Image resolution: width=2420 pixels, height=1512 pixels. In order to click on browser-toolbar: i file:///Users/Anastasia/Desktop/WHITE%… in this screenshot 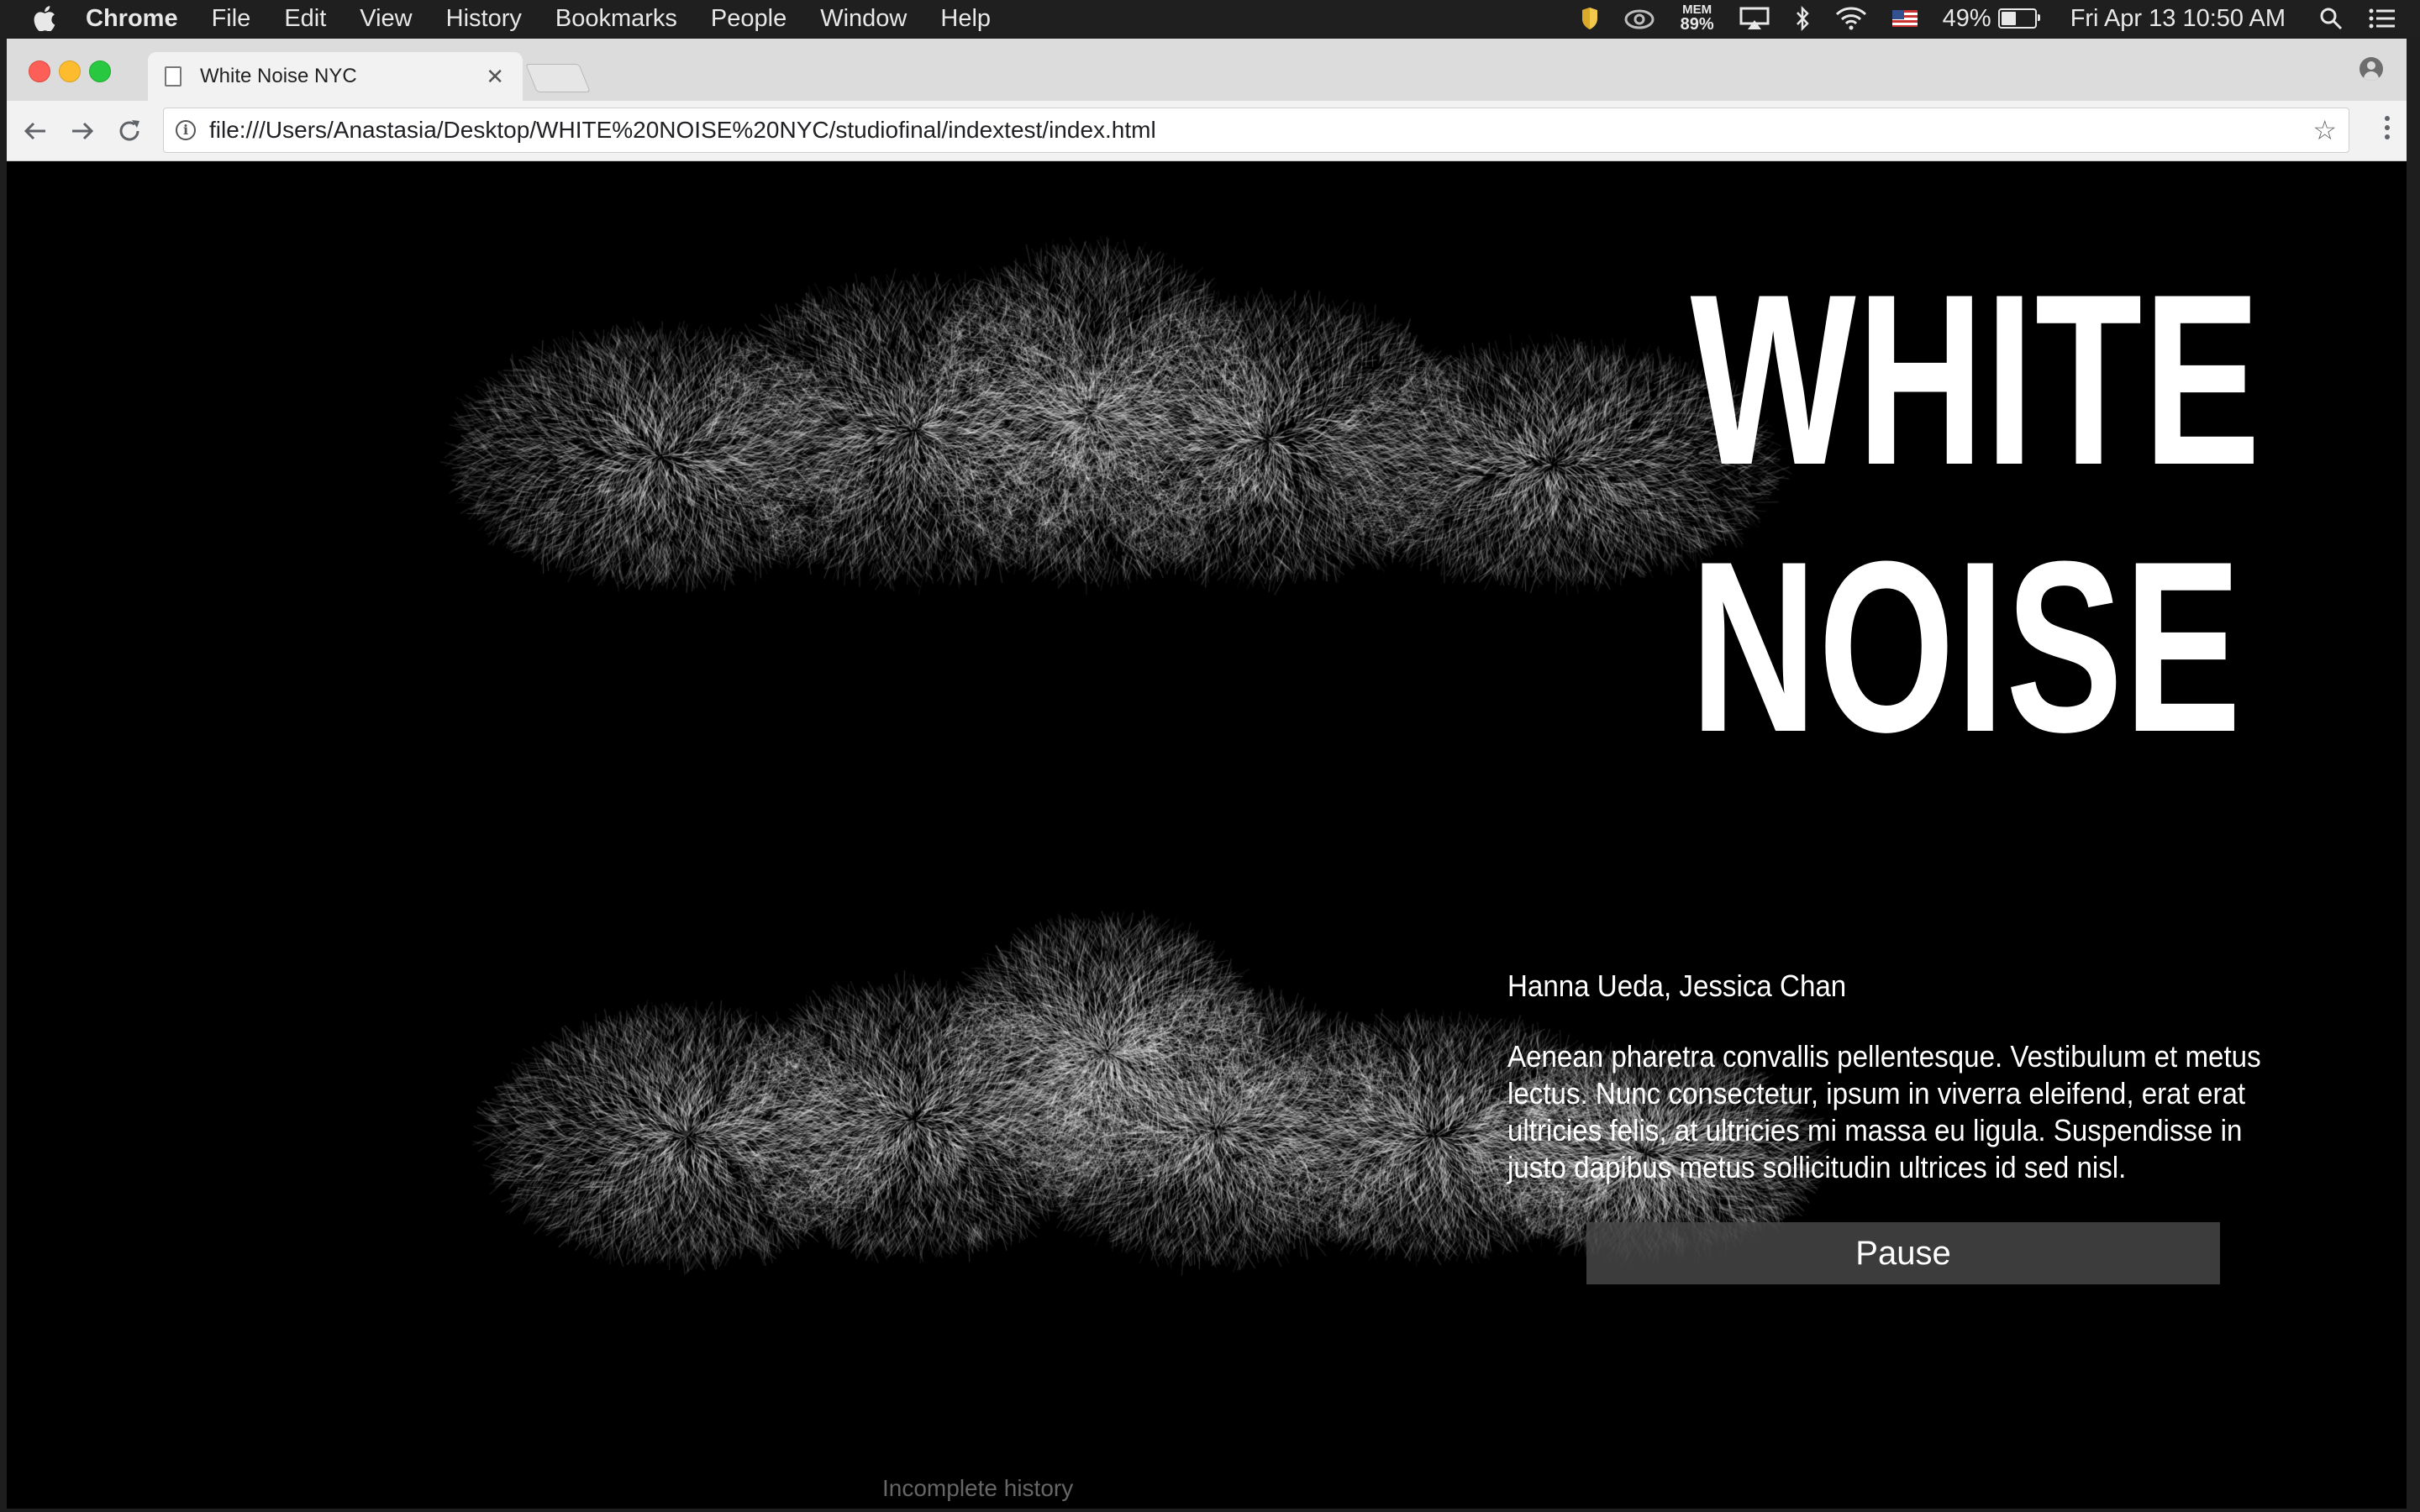, I will do `click(1207, 131)`.